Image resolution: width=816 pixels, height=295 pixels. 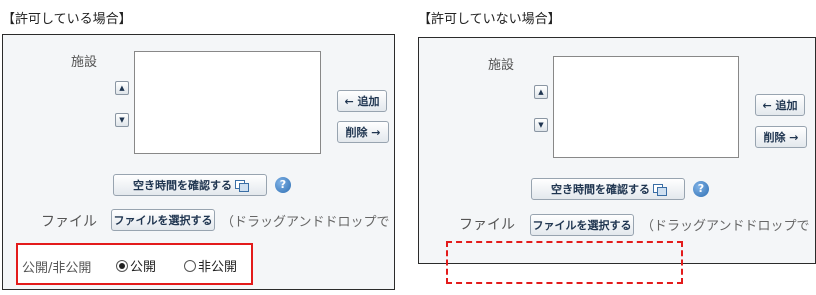 What do you see at coordinates (122, 265) in the screenshot?
I see `public-radio` at bounding box center [122, 265].